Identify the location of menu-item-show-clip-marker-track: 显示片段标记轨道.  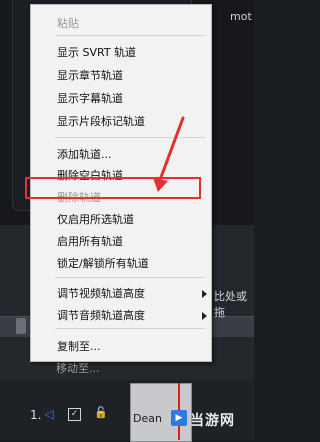
(101, 121).